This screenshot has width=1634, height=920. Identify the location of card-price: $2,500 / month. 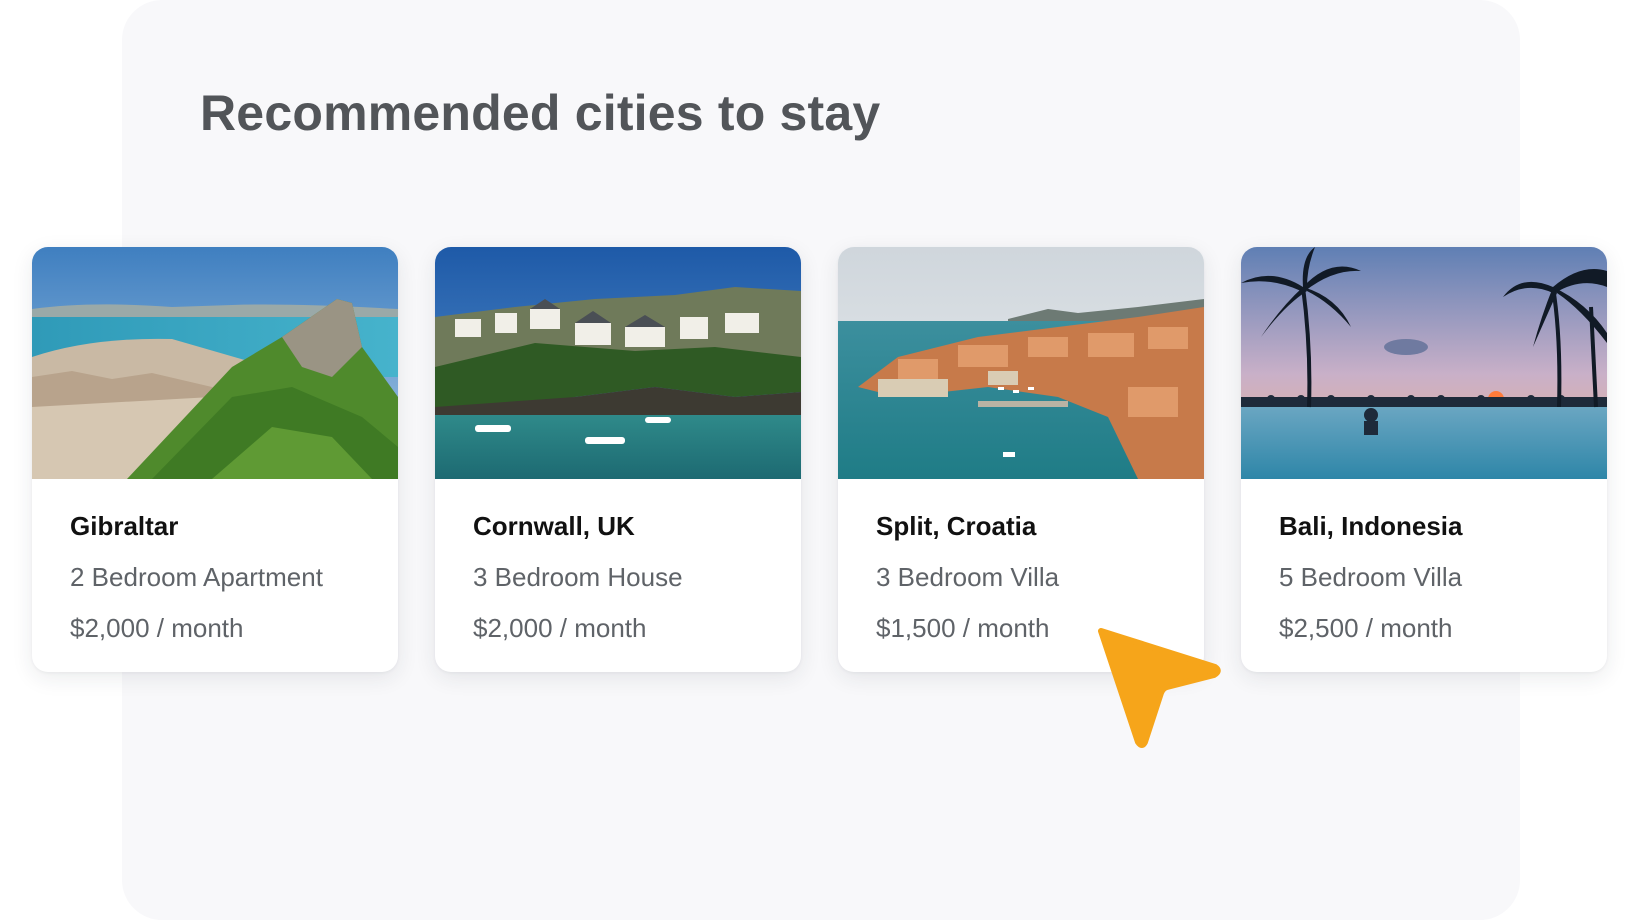
(1366, 628).